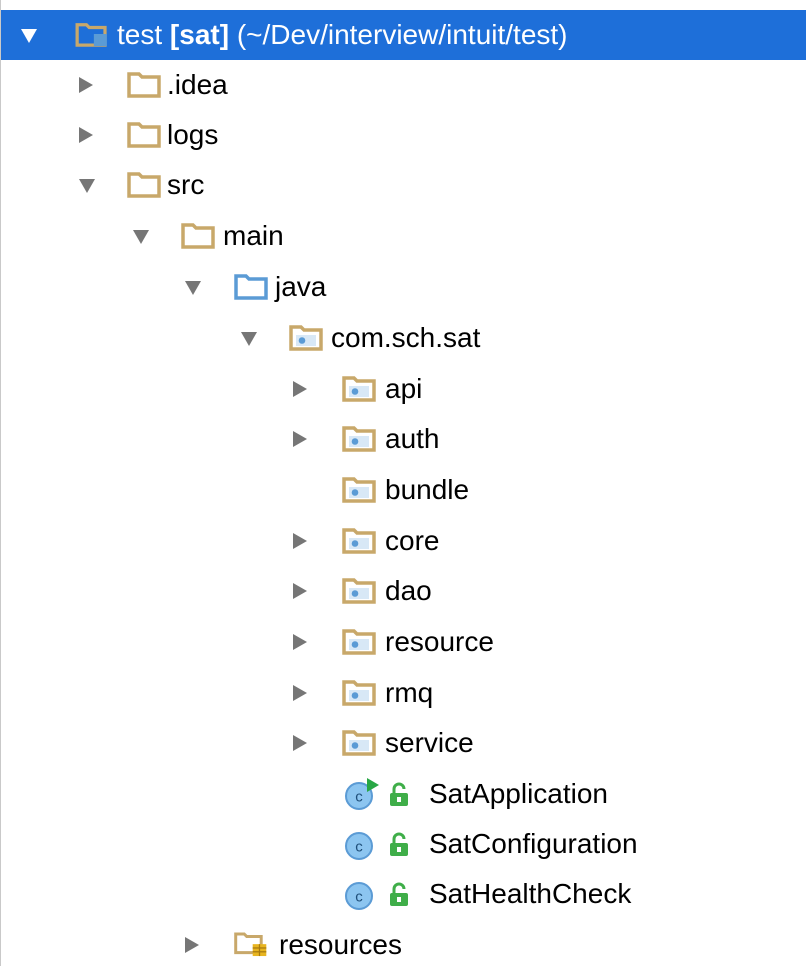 The image size is (806, 970). What do you see at coordinates (342, 34) in the screenshot?
I see `tree-root-label: test [sat] (~/Dev/interview/intuit/test)` at bounding box center [342, 34].